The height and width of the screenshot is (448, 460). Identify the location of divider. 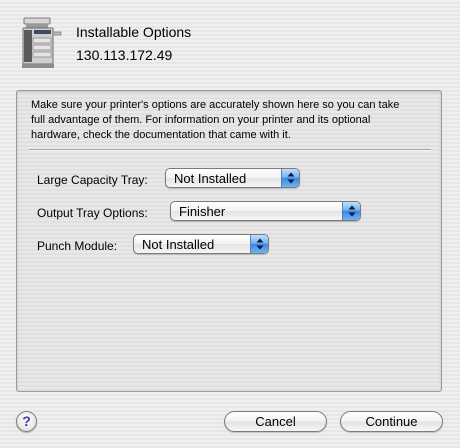
(230, 150).